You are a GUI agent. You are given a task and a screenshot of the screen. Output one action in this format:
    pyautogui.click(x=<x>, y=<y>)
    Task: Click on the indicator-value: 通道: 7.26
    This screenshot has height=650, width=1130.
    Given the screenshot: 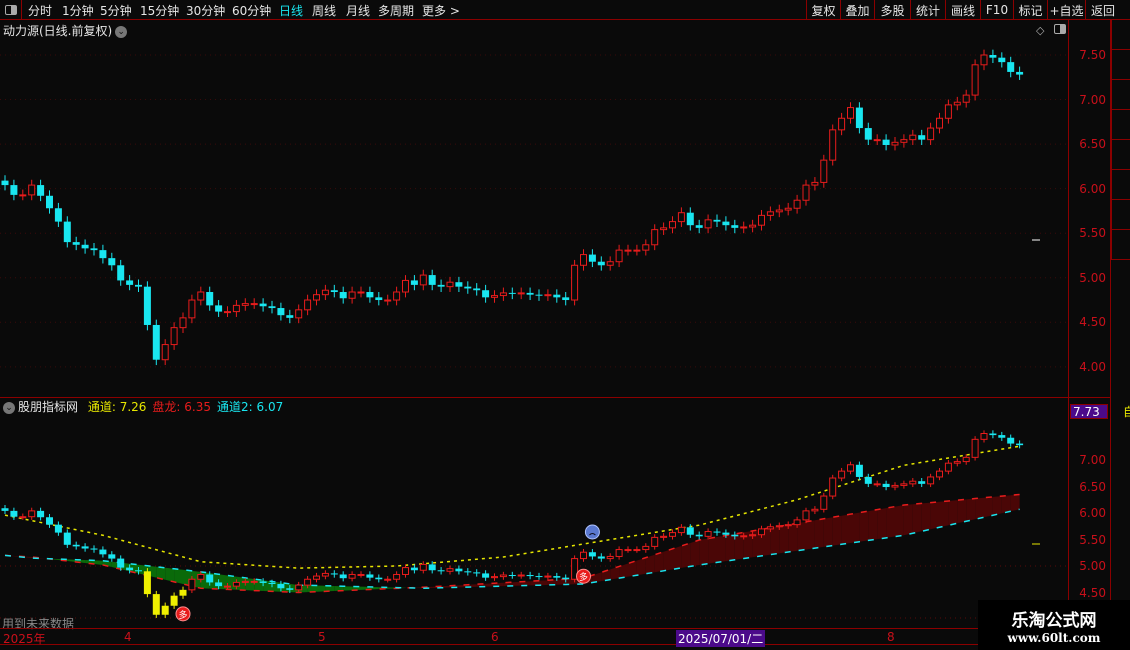 What is the action you would take?
    pyautogui.click(x=117, y=407)
    